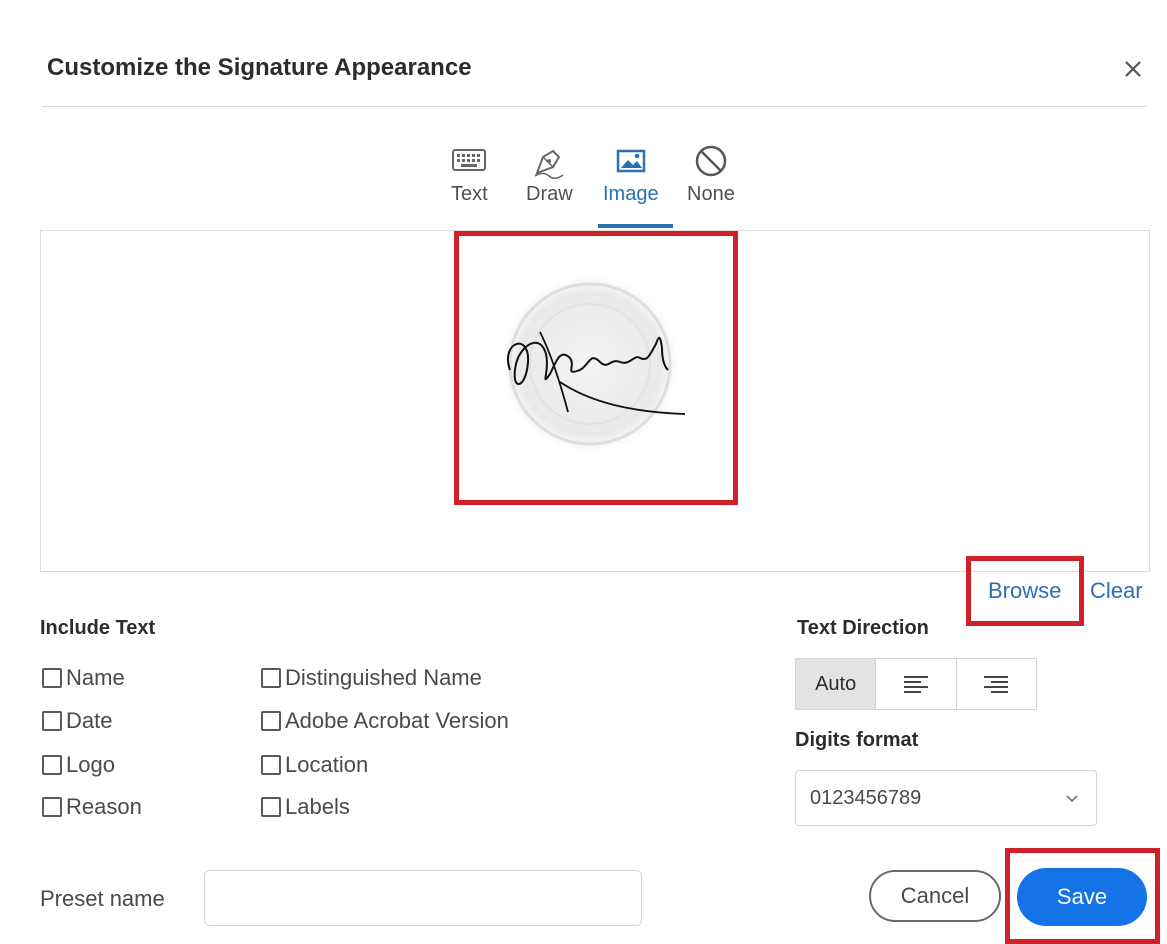  What do you see at coordinates (423, 898) in the screenshot?
I see `preset-name-input` at bounding box center [423, 898].